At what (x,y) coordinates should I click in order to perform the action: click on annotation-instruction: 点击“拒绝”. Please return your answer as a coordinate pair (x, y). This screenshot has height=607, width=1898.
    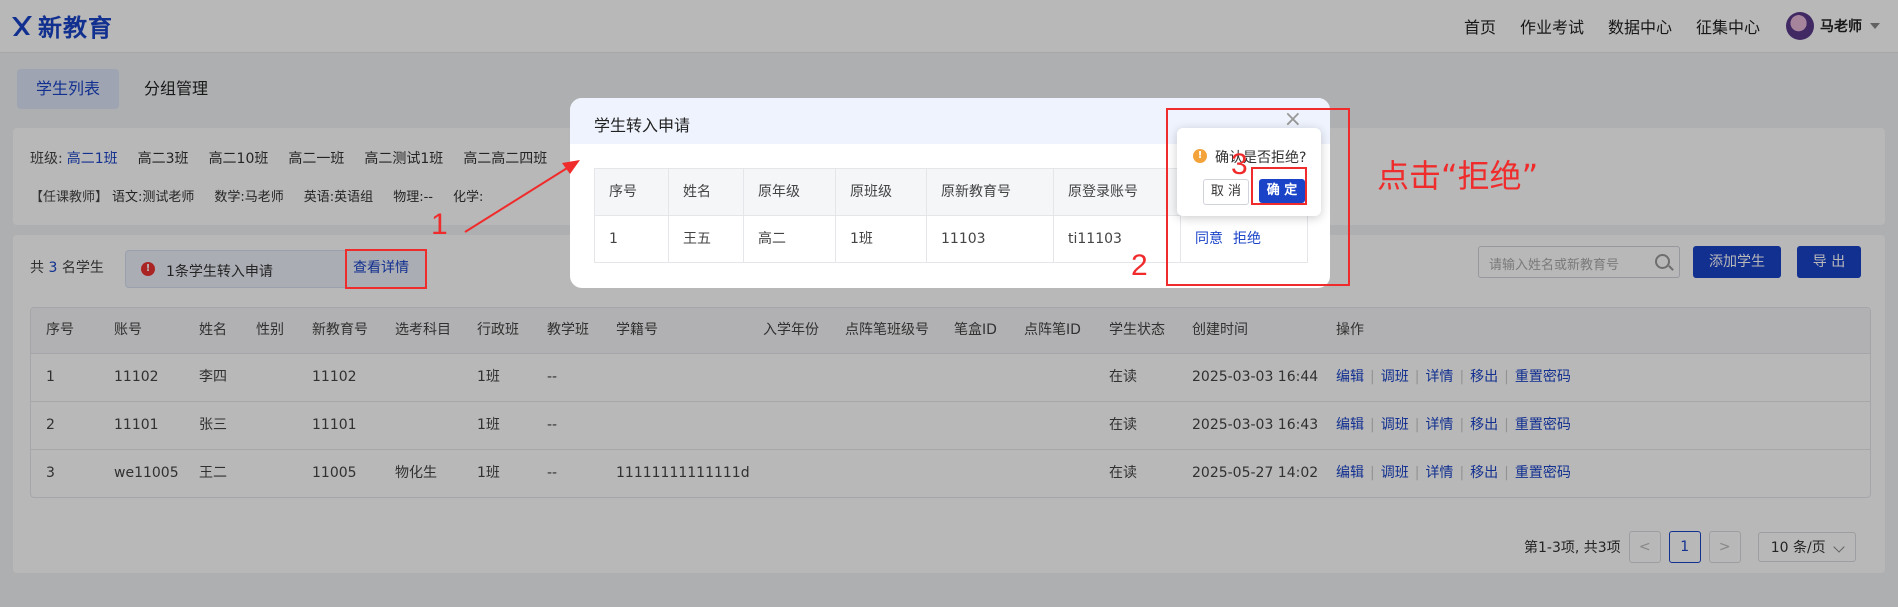
    Looking at the image, I should click on (1458, 176).